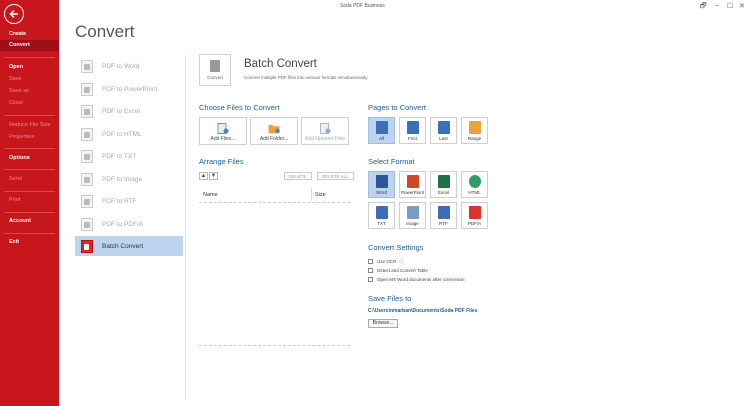 Image resolution: width=750 pixels, height=406 pixels. I want to click on format-option-label: PowerPoint, so click(412, 192).